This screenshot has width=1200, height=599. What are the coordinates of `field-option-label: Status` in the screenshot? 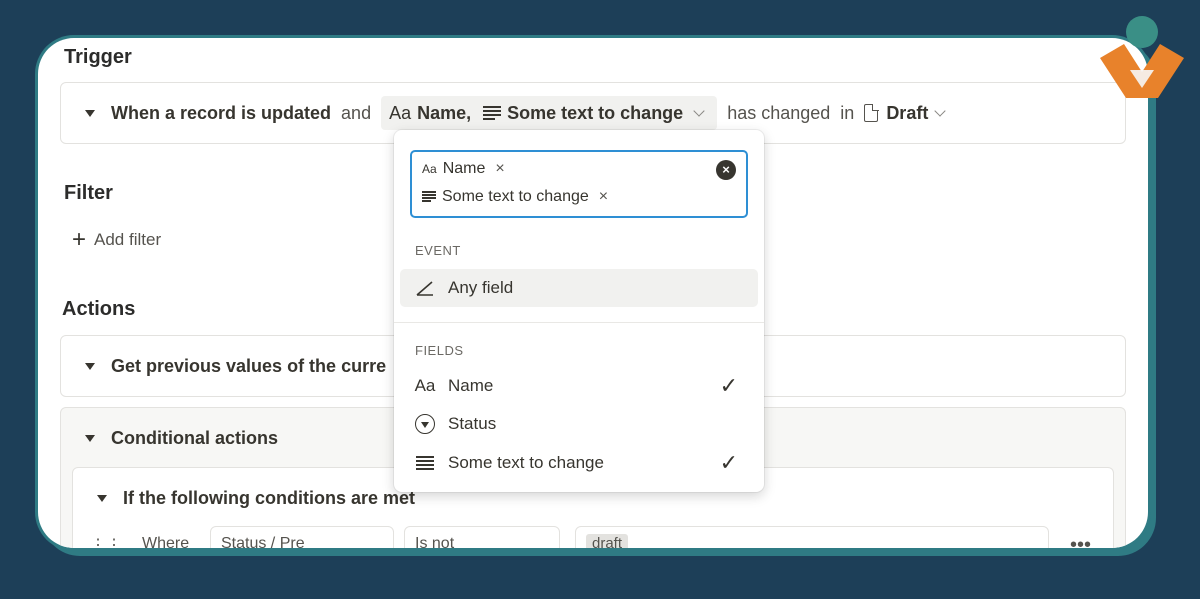 It's located at (472, 423).